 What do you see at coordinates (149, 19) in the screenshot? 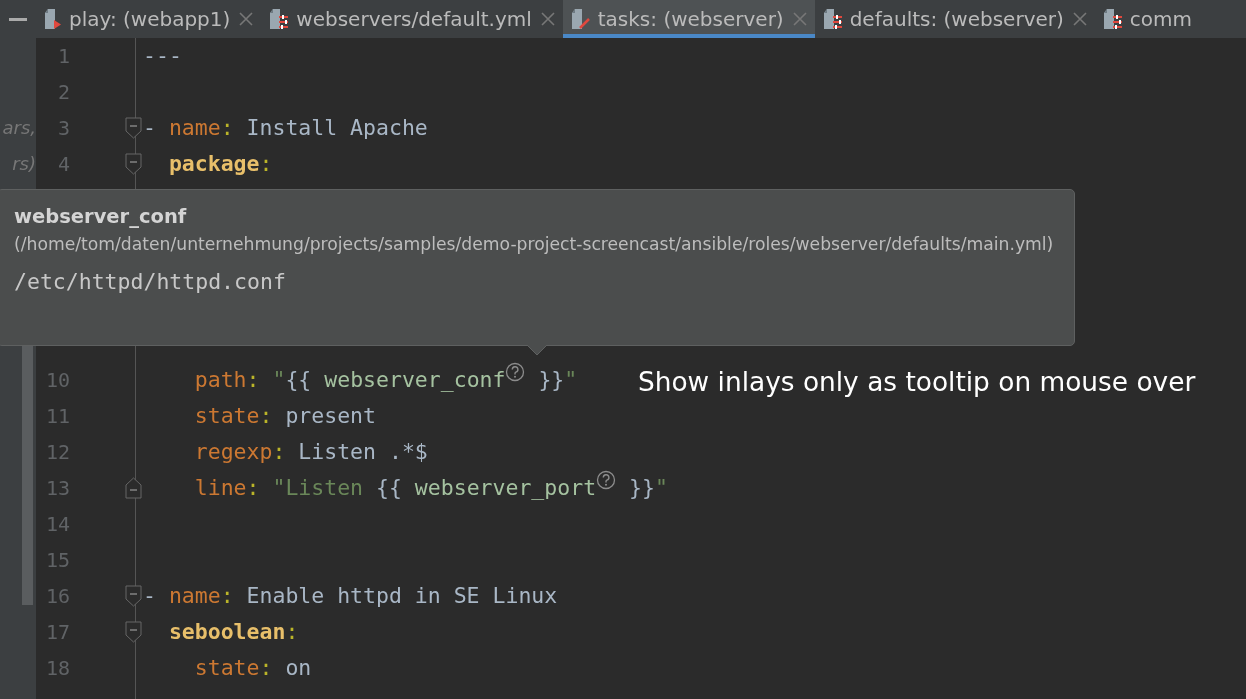
I see `editor-tab: play: (webapp1)` at bounding box center [149, 19].